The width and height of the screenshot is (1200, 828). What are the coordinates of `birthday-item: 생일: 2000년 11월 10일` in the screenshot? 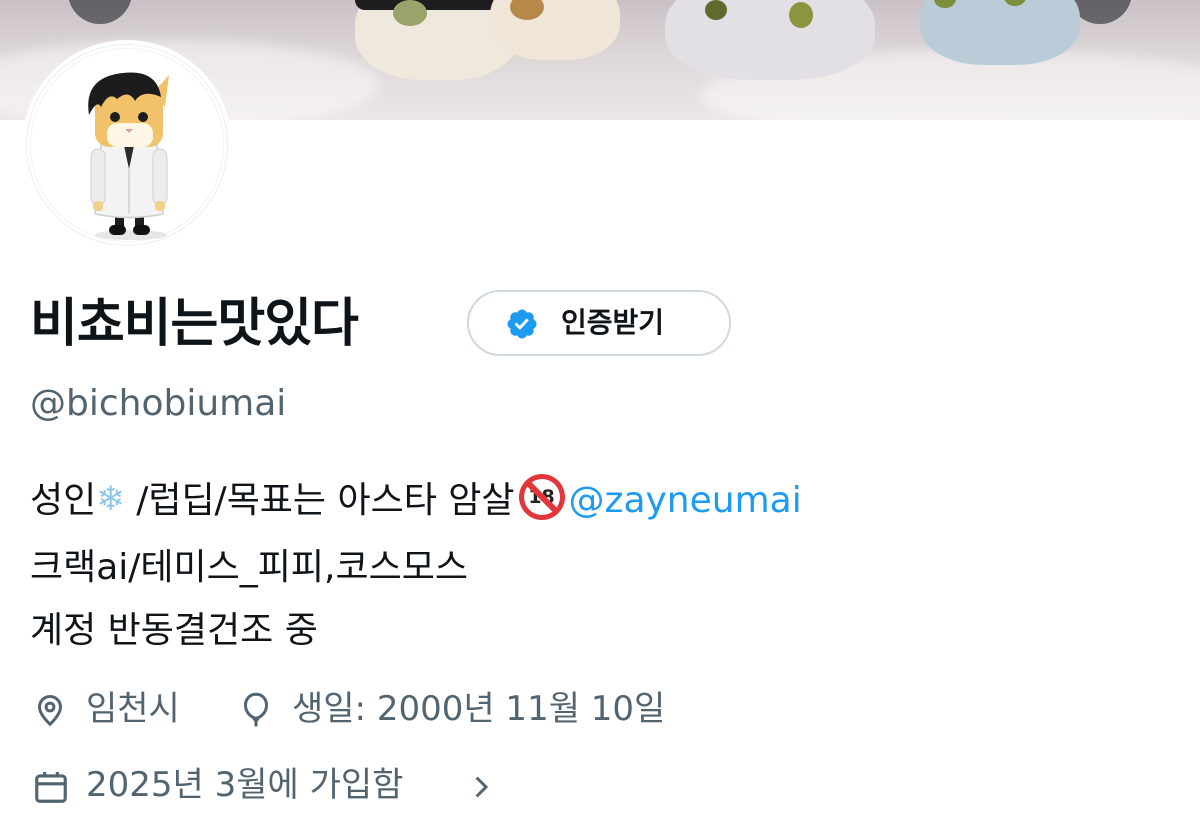 It's located at (476, 709).